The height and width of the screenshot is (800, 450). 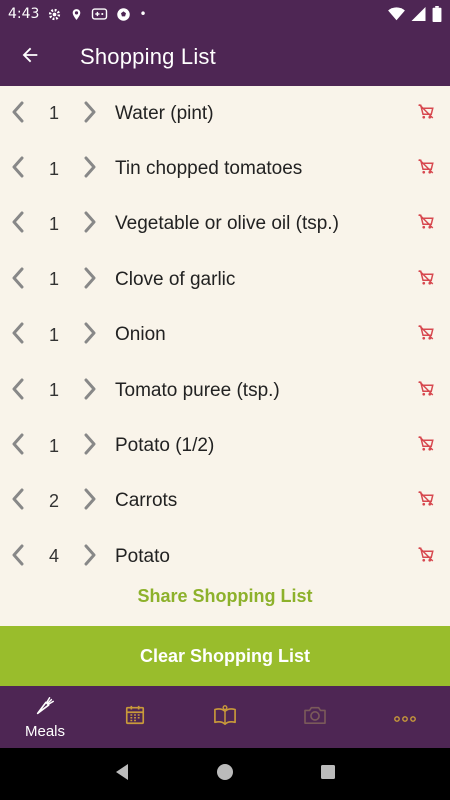 I want to click on battery-icon, so click(x=437, y=14).